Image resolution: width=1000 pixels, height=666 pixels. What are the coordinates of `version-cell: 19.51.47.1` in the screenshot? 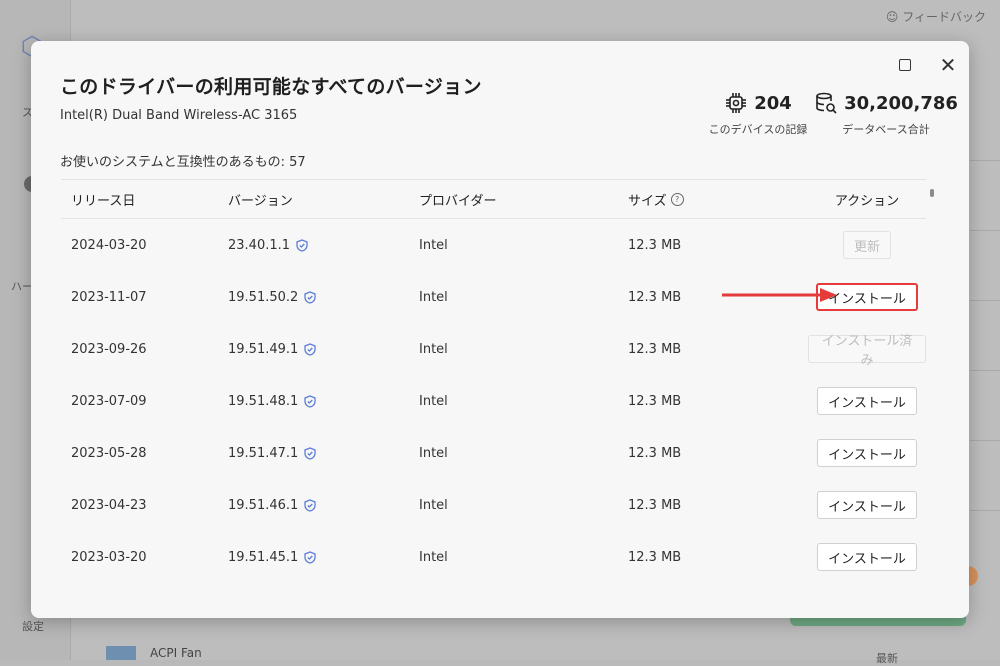 It's located at (313, 453).